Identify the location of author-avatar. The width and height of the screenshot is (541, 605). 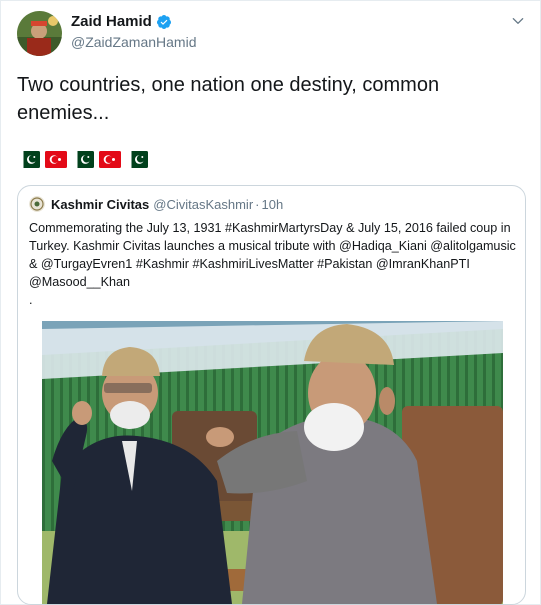
(39, 33).